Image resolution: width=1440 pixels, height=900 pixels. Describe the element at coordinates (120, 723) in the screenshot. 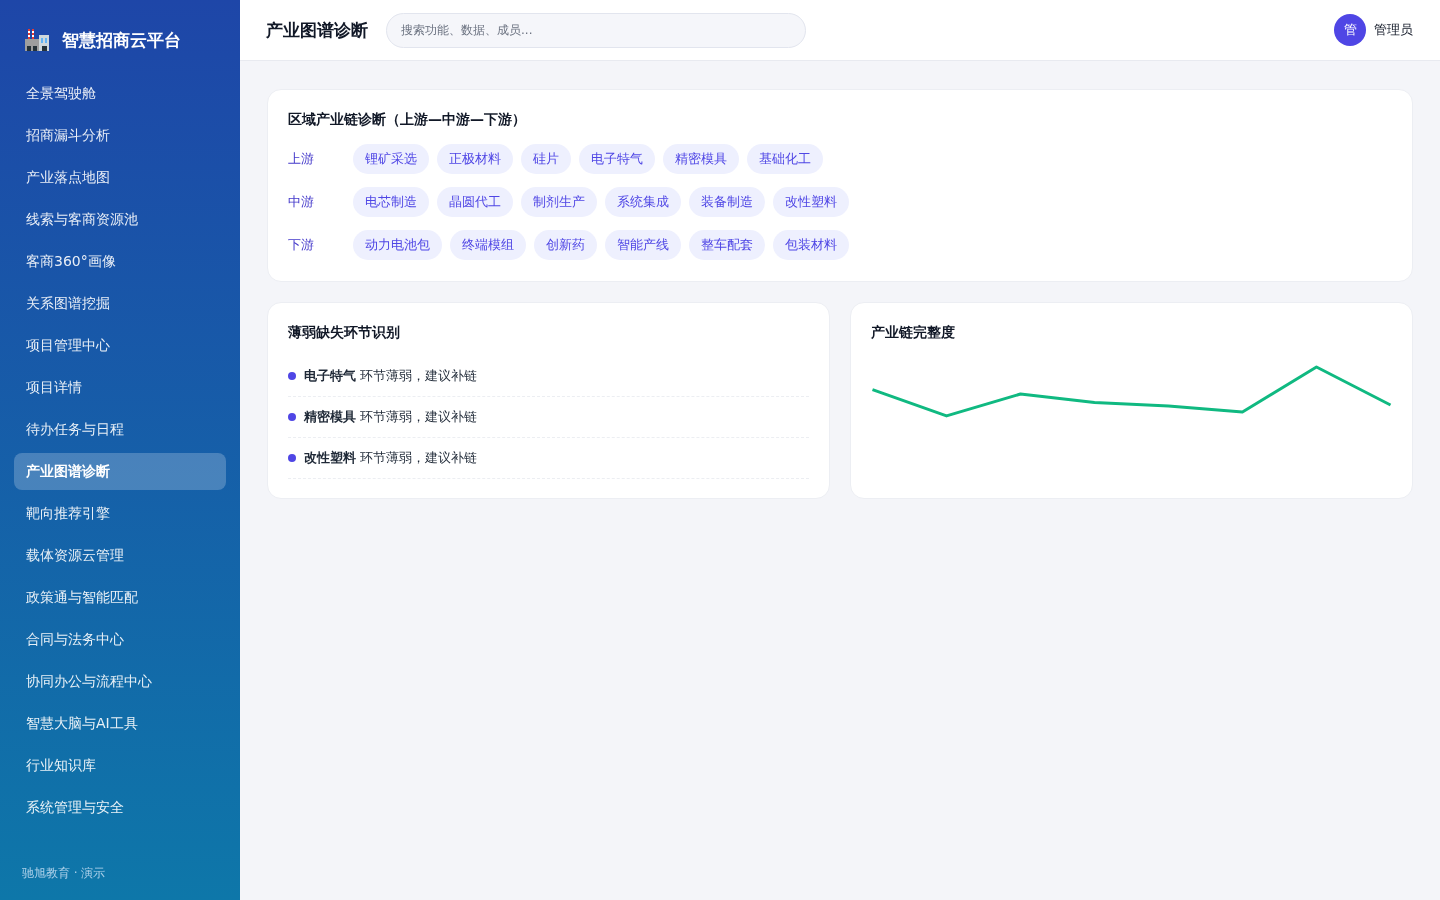

I see `nav-item: 智慧大脑与AI工具` at that location.